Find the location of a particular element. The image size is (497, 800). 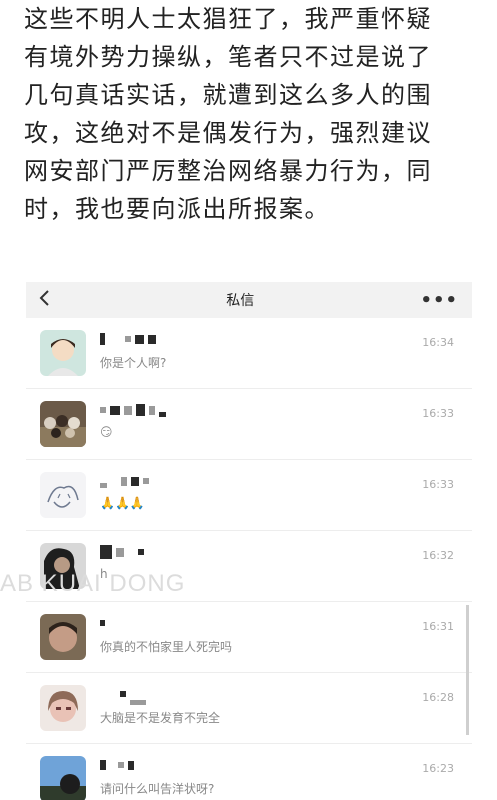

article-line: 攻，这绝对不是偶发行为，强烈建议 is located at coordinates (228, 133).